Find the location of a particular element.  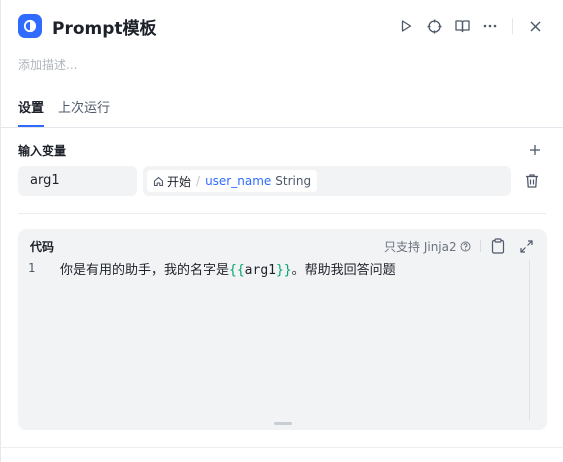

tabs-divider is located at coordinates (282, 127).